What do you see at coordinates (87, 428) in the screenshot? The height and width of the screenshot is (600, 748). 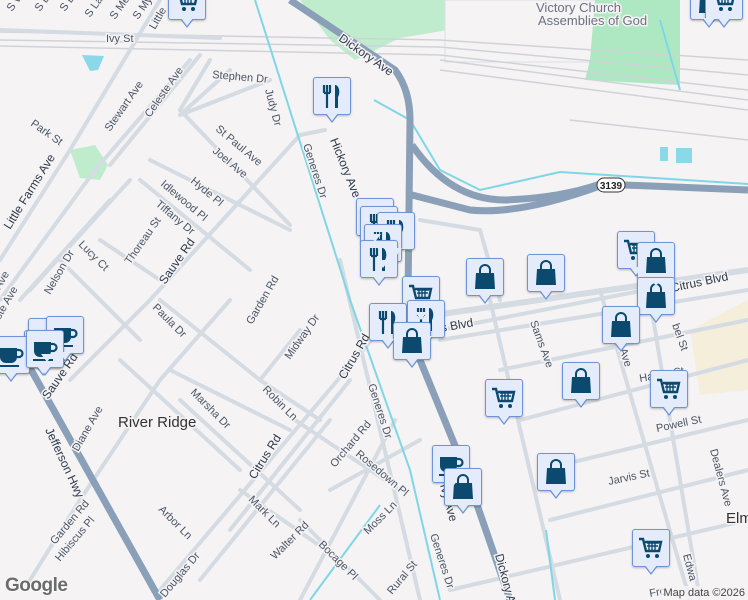 I see `street-label-diane: Diane Ave` at bounding box center [87, 428].